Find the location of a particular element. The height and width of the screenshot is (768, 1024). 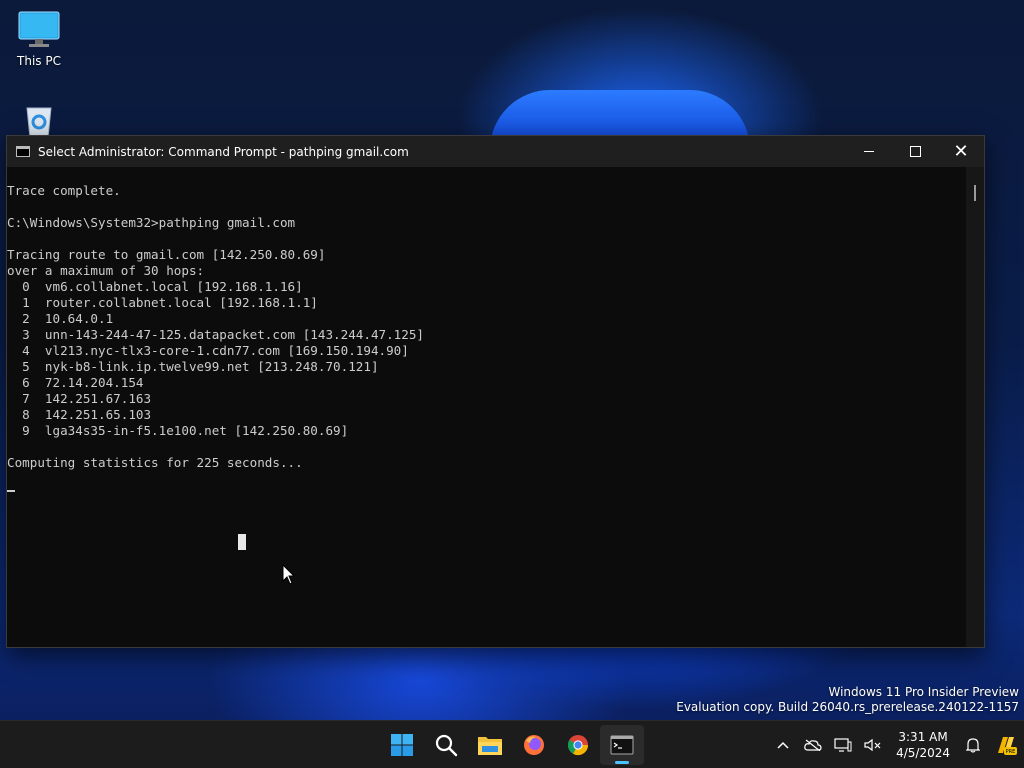

console-line: over a maximum of 30 hops: is located at coordinates (106, 270).